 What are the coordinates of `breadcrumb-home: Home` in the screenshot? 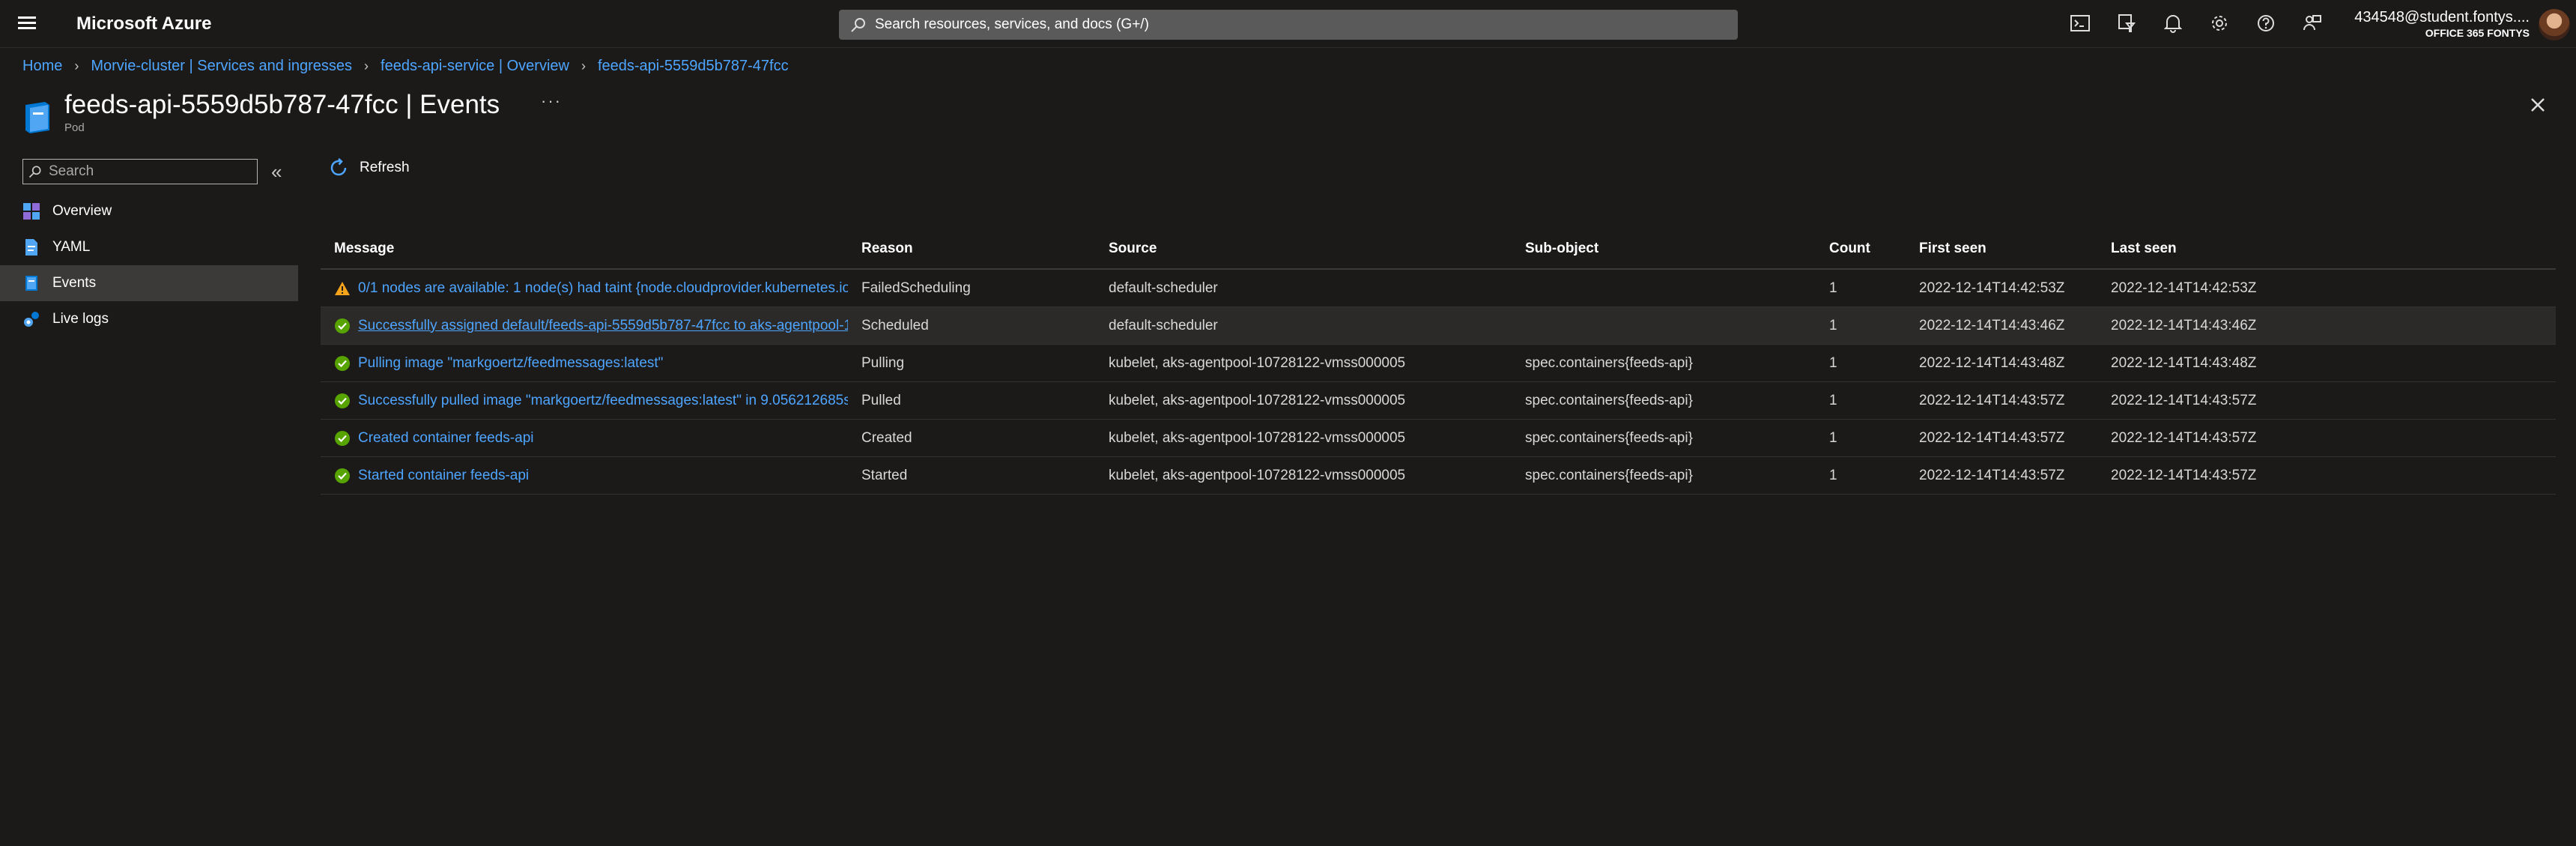 It's located at (42, 66).